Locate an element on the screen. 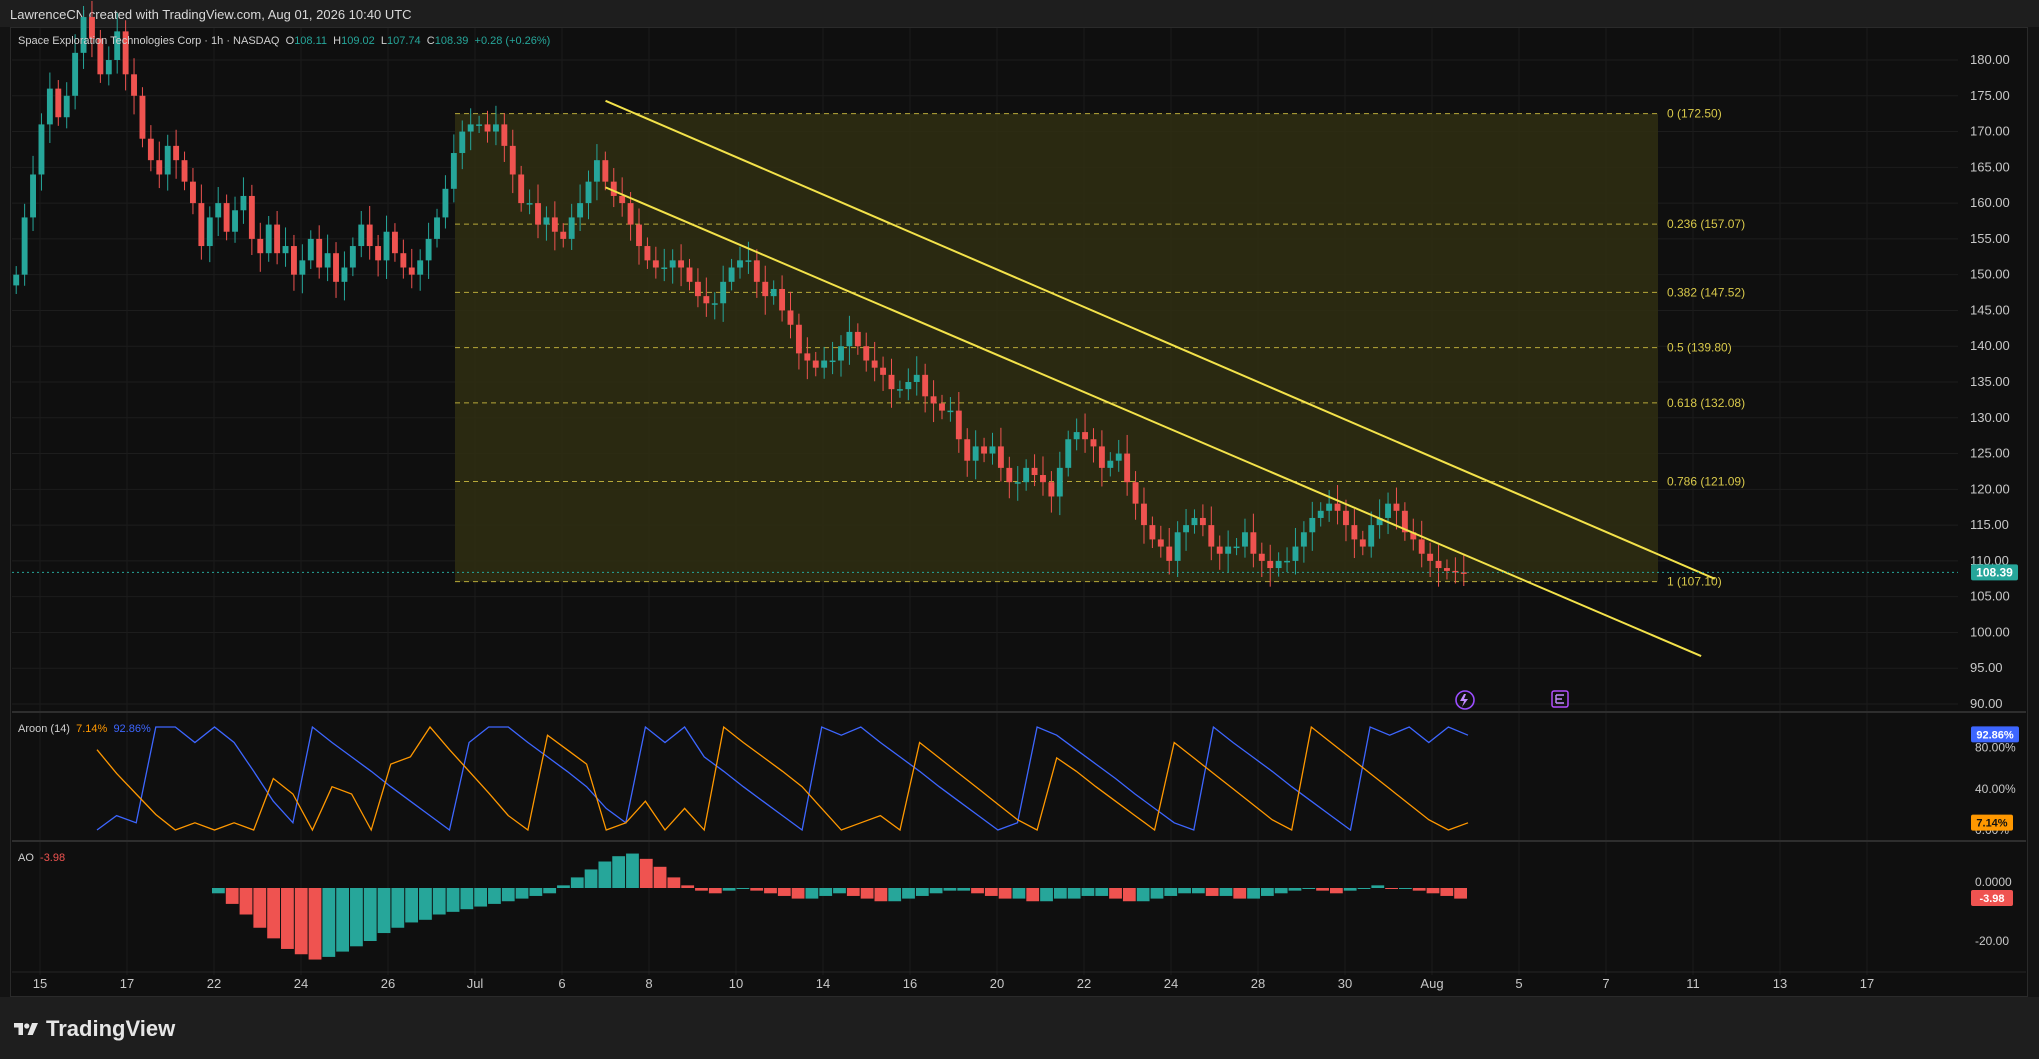 This screenshot has width=2039, height=1059. price-tick-label: 120.00 is located at coordinates (1990, 488).